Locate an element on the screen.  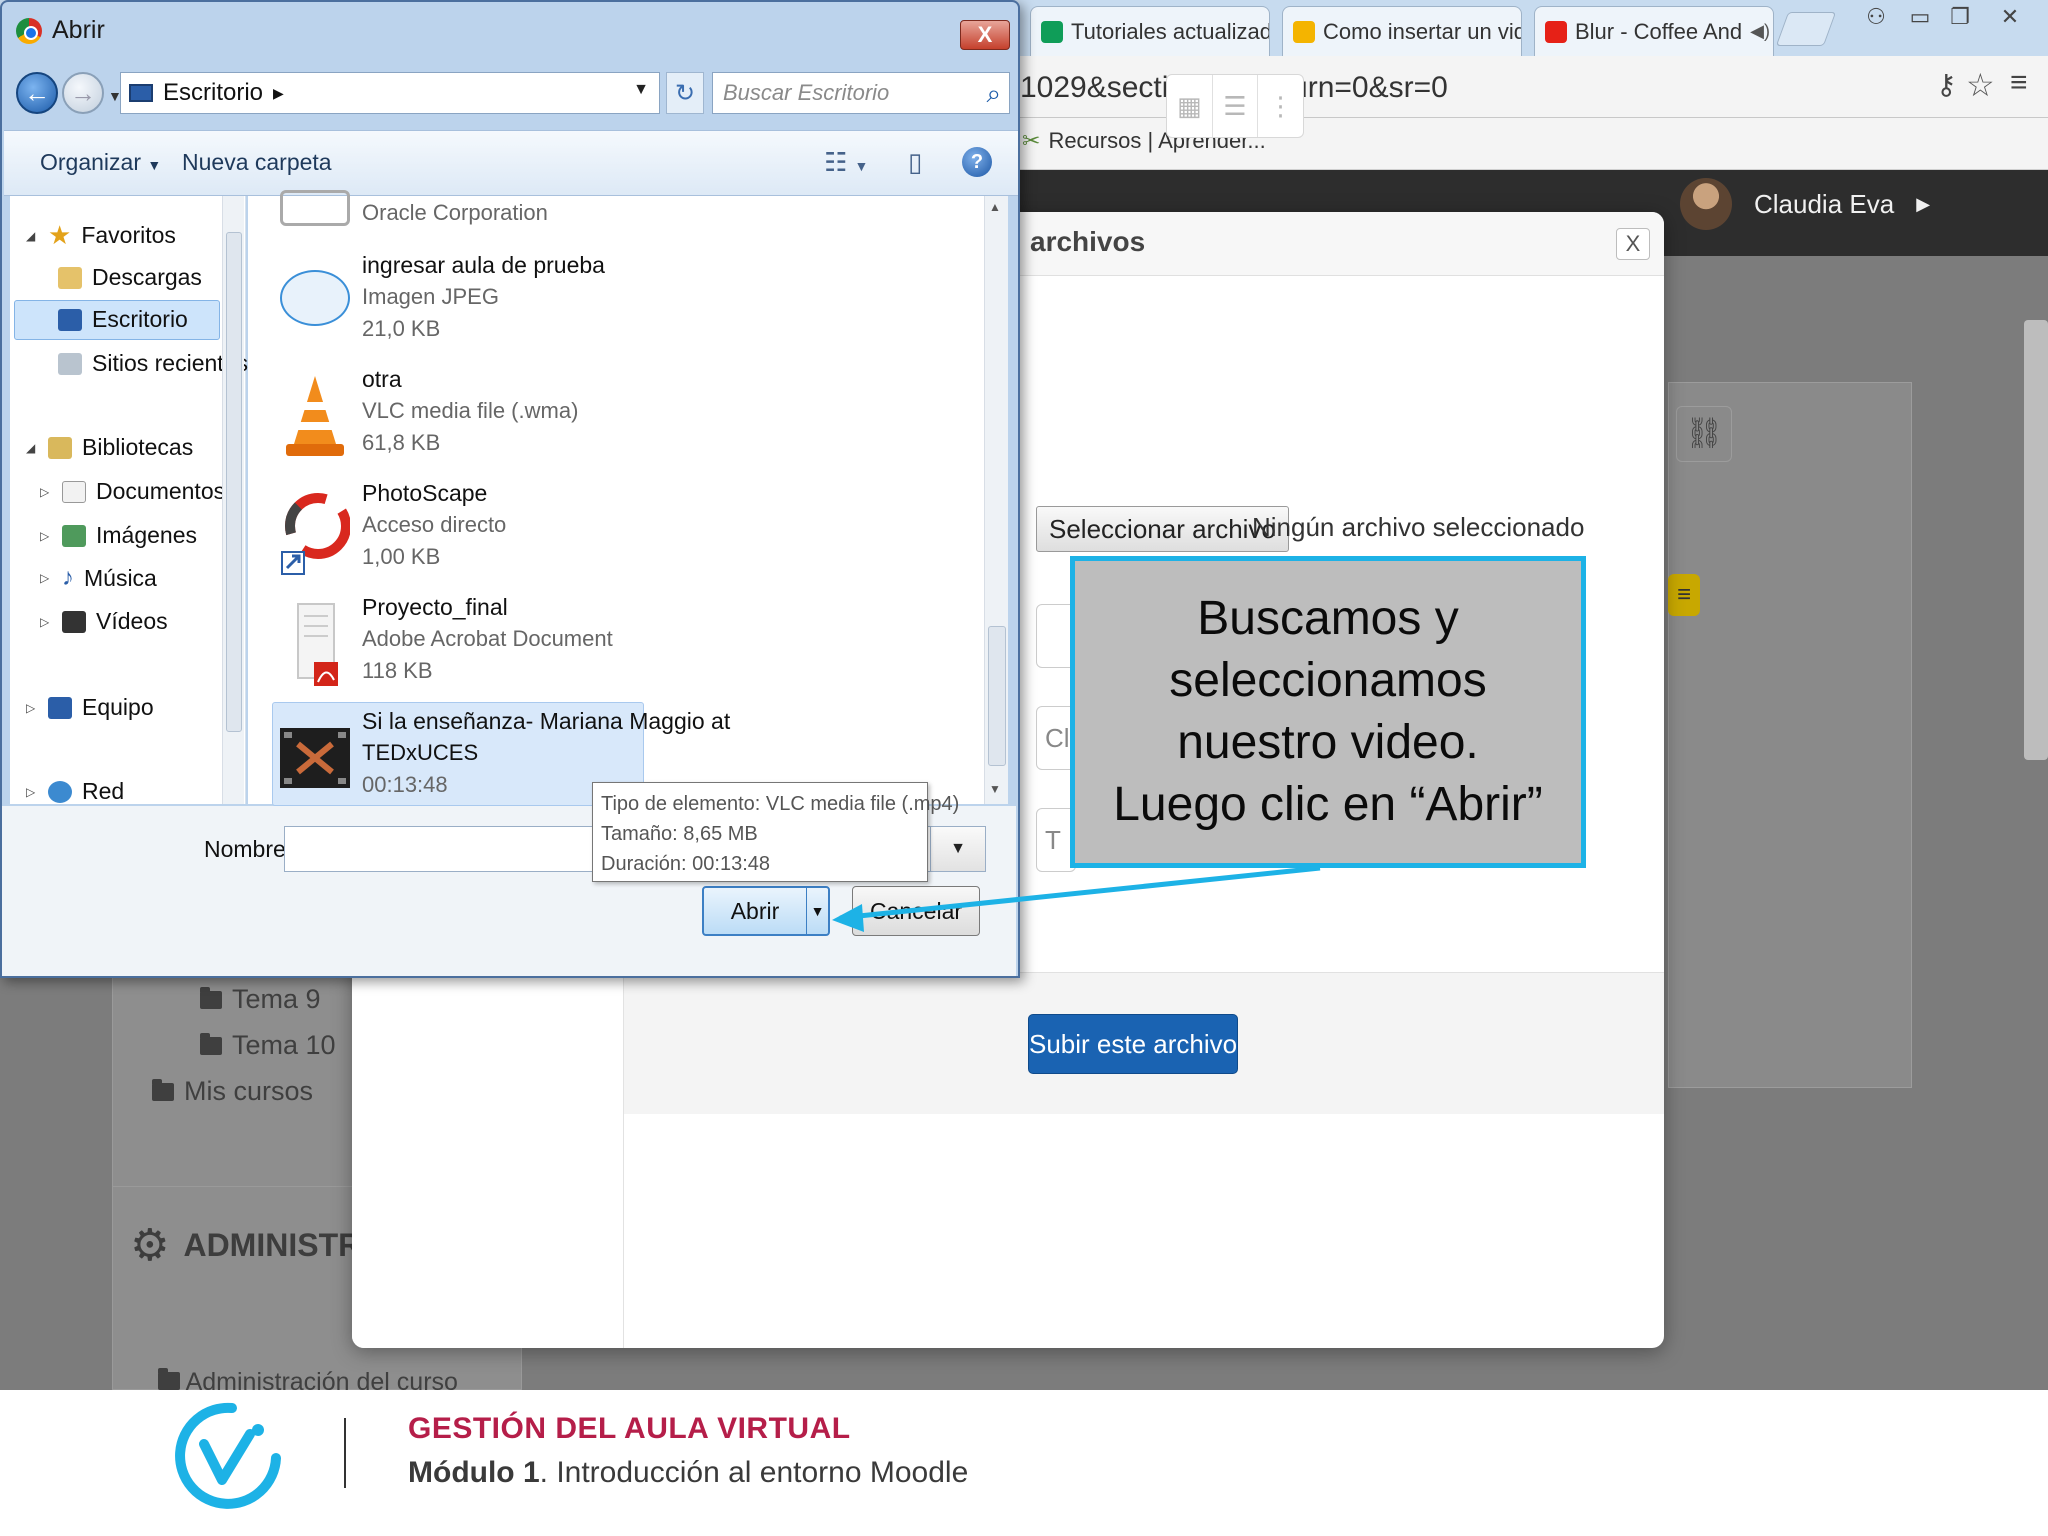
nav-desktop: Escritorio is located at coordinates (123, 319).